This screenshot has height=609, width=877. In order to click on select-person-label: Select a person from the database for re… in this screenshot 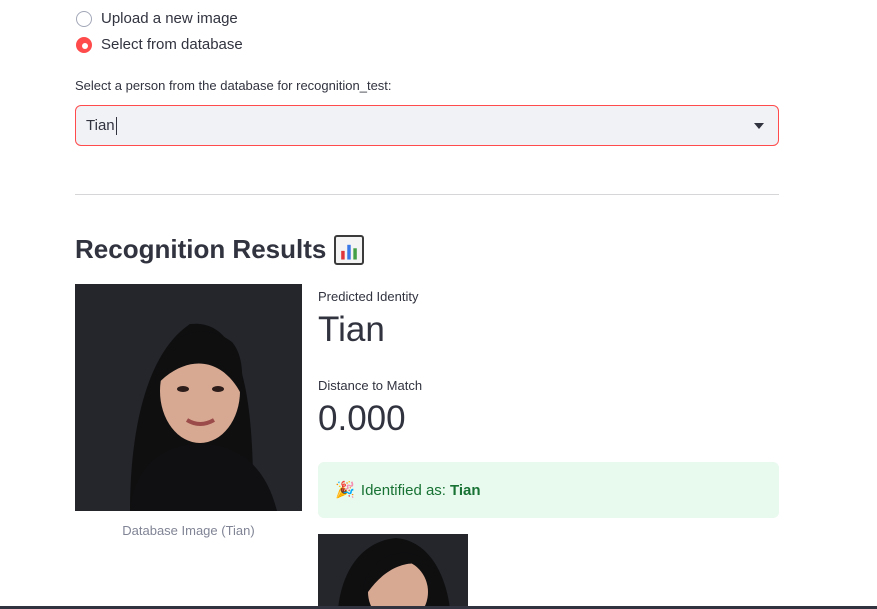, I will do `click(233, 85)`.